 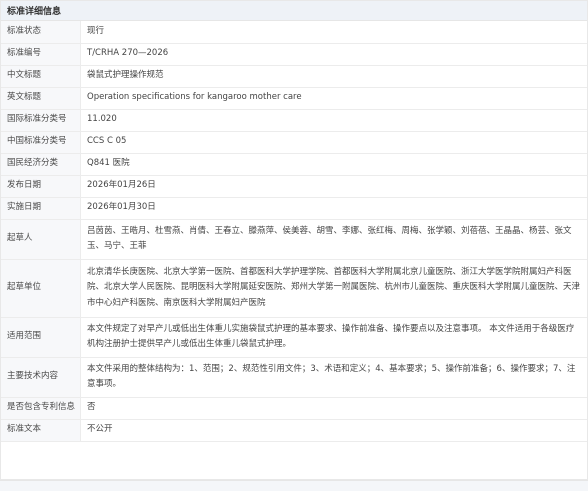 I want to click on row-value: 11.020, so click(x=333, y=120).